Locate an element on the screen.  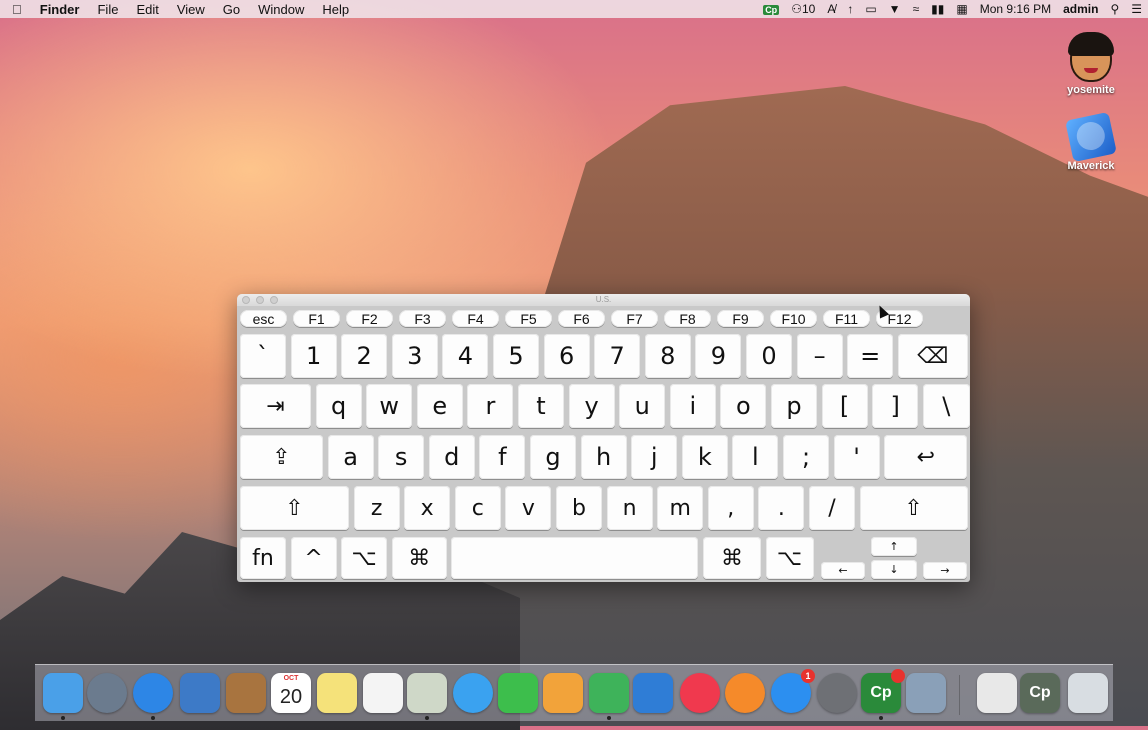
input-menu-icon: A̸ is located at coordinates (831, 9).